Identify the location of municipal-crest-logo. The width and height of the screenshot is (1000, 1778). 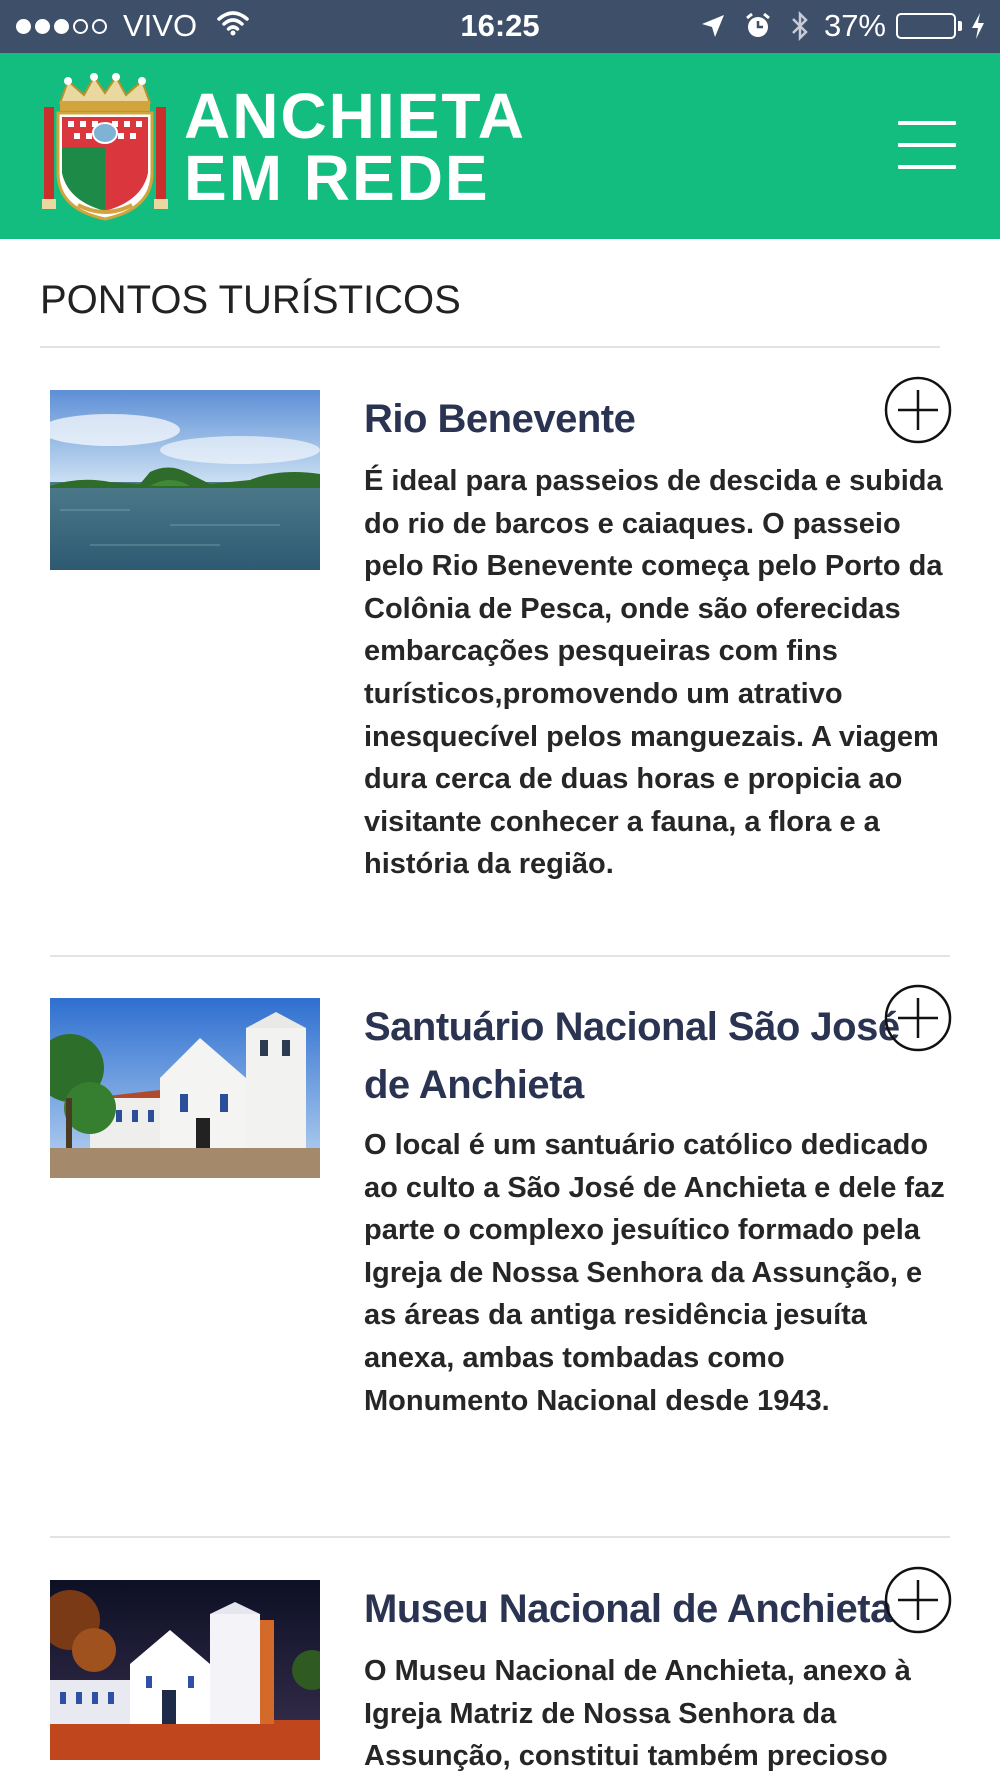
(105, 147).